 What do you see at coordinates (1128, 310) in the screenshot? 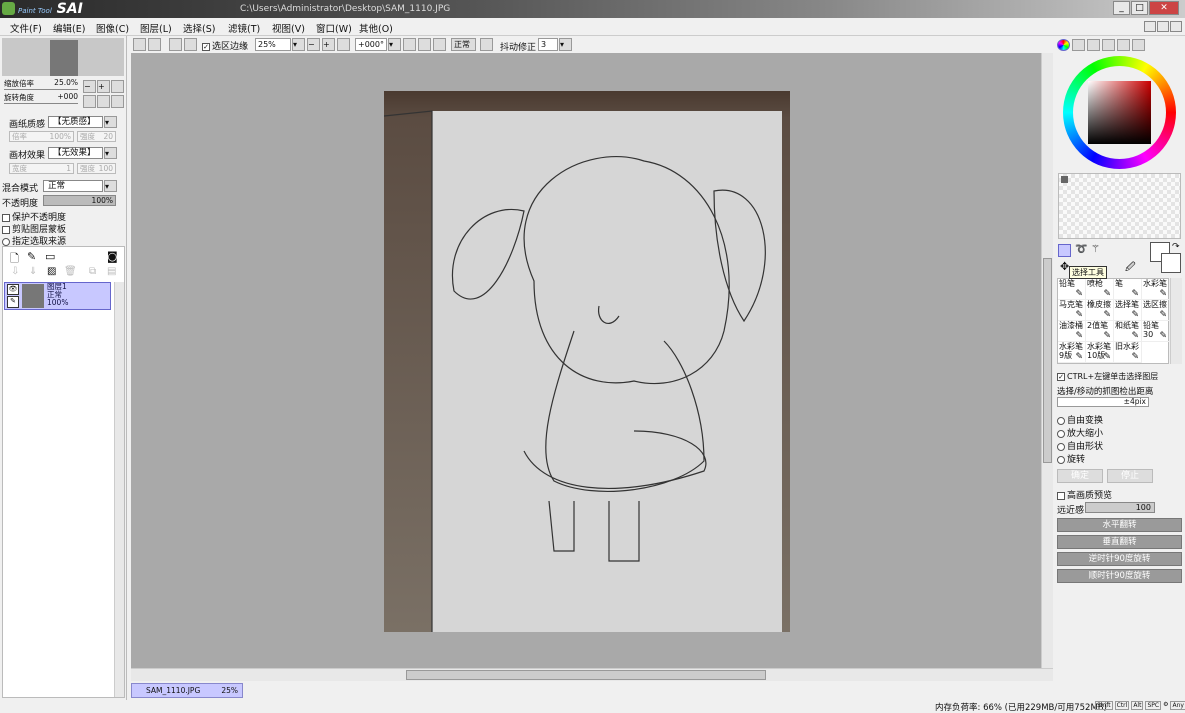
I see `brush-tool-6: 选择笔 ✎` at bounding box center [1128, 310].